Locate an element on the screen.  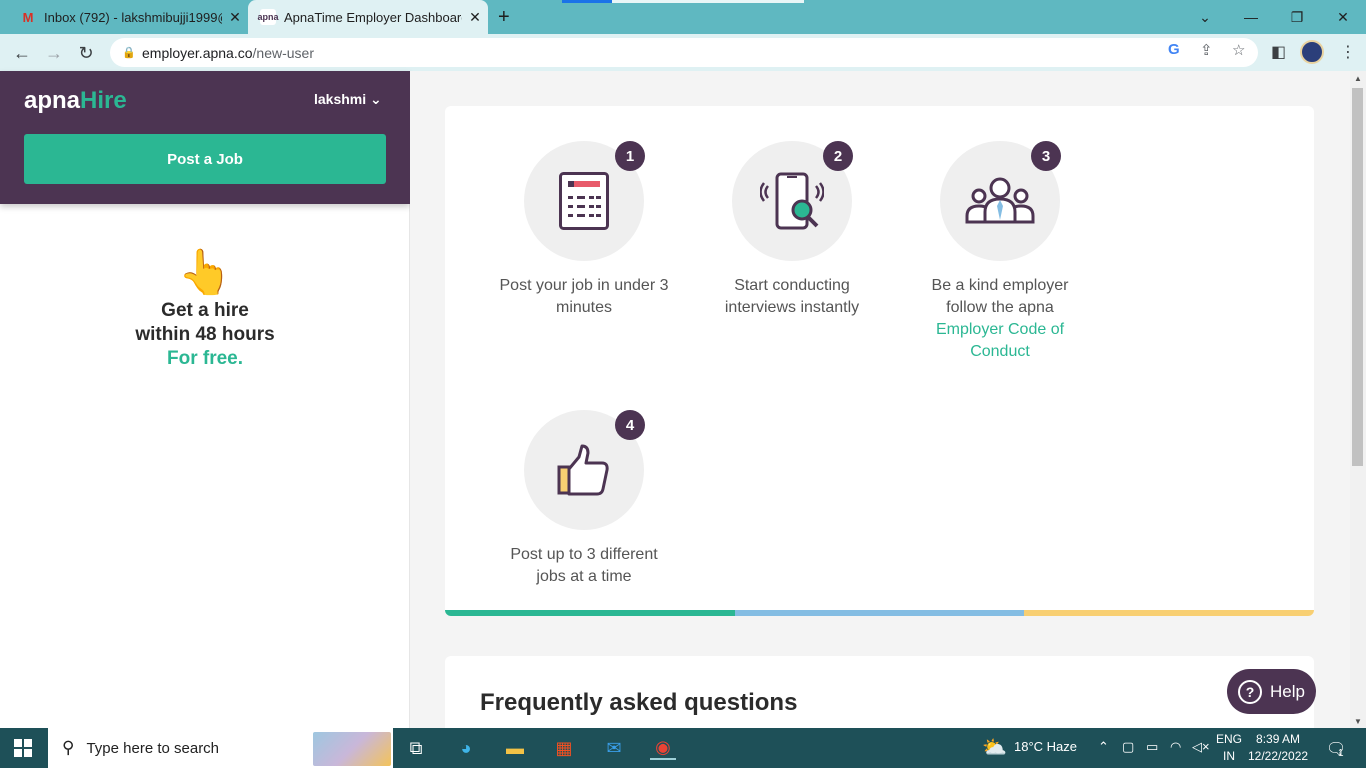
employer-code-of-conduct-link: Employer Code of Conduct is located at coordinates (1000, 341).